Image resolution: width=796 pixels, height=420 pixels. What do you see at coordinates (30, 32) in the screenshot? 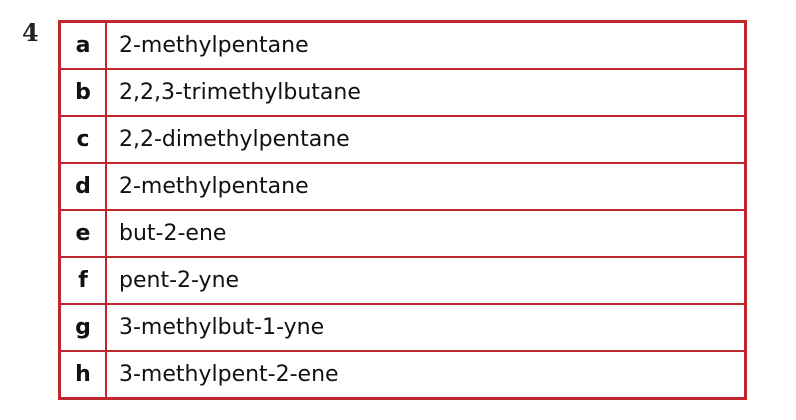
I see `question-number: 4` at bounding box center [30, 32].